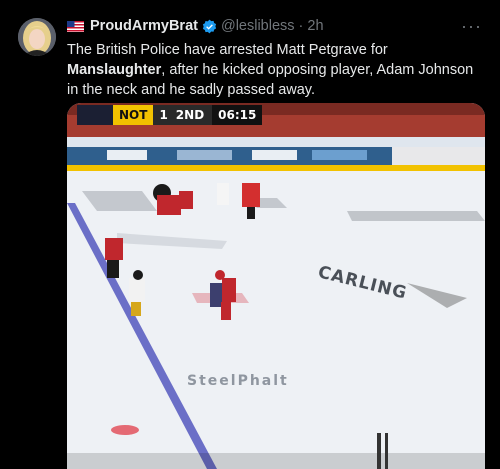 This screenshot has height=469, width=500. What do you see at coordinates (163, 115) in the screenshot?
I see `team-score: 1` at bounding box center [163, 115].